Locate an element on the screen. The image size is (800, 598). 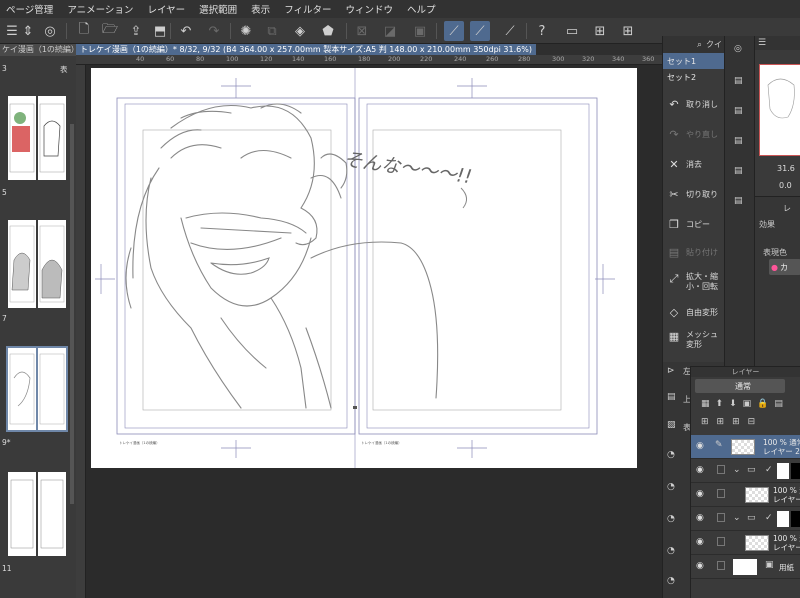
new-file-icon: 🗋 is located at coordinates (84, 31).